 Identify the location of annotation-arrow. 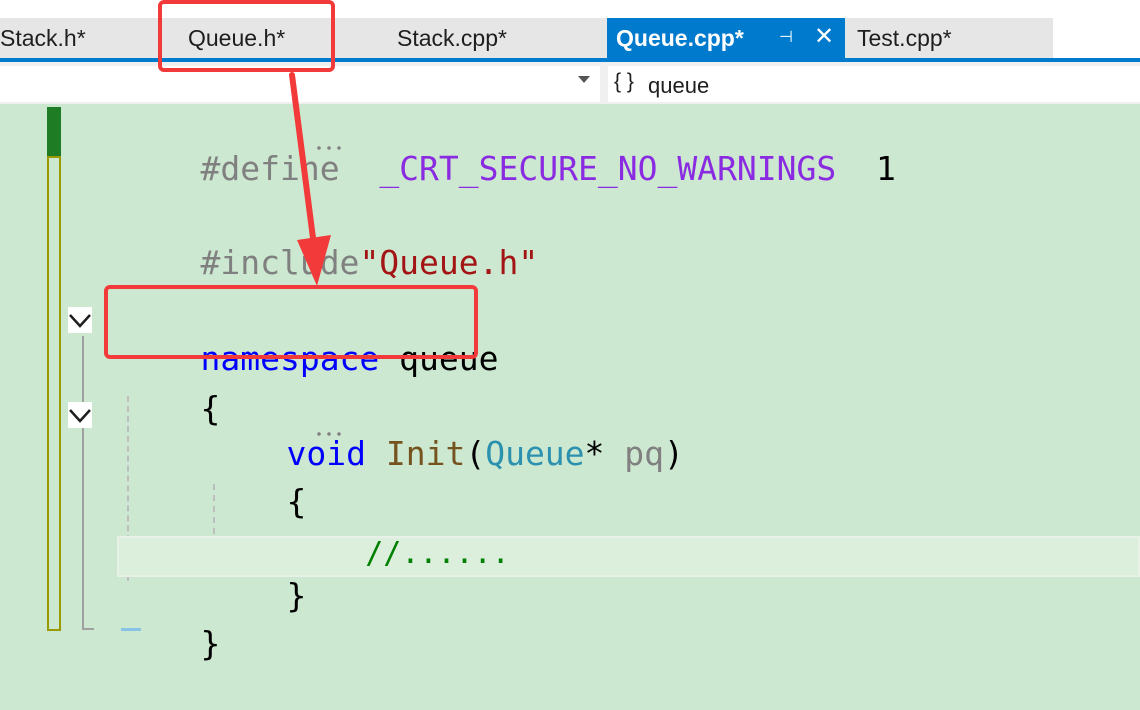
(310, 179).